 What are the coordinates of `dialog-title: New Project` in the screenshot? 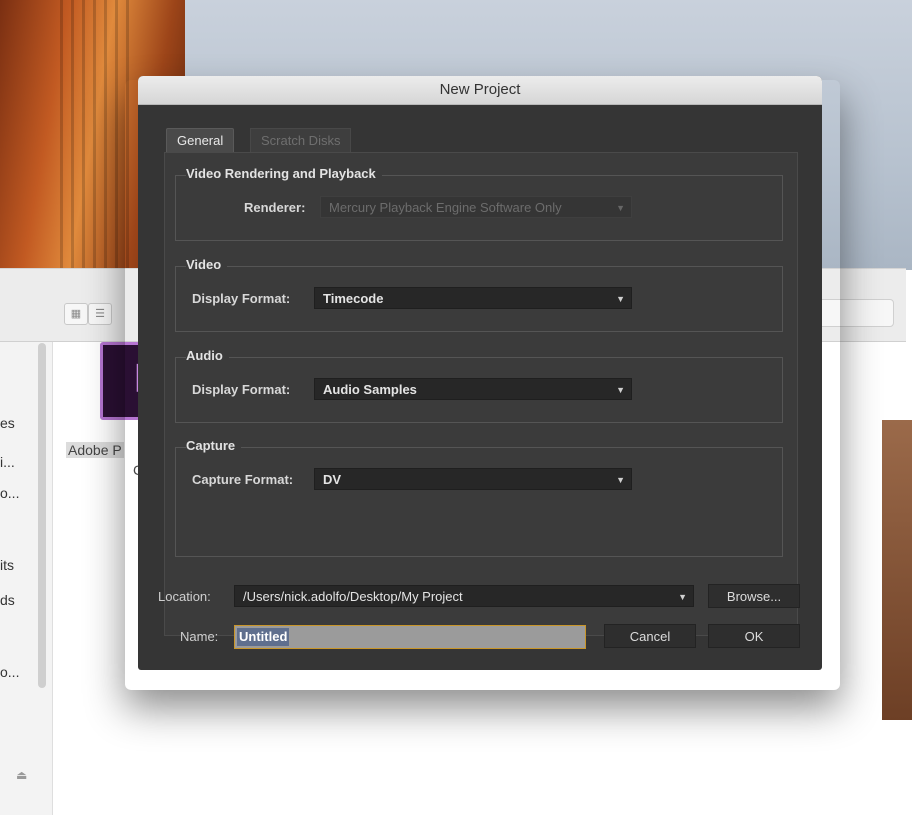 It's located at (480, 90).